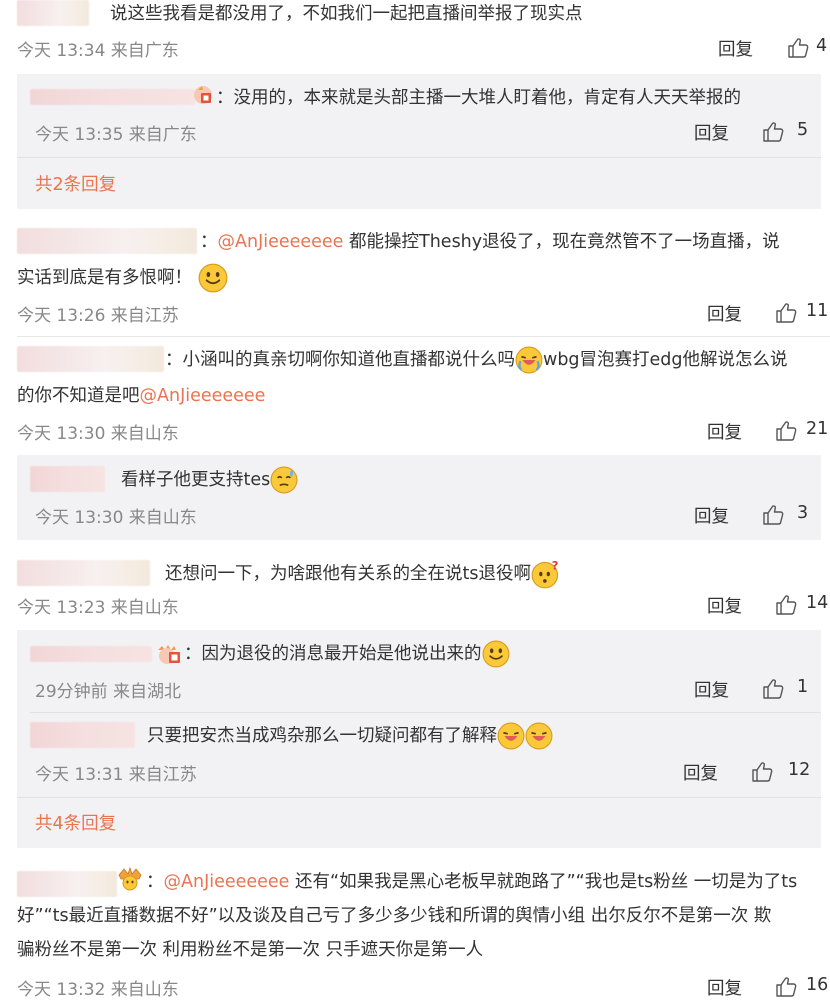 The height and width of the screenshot is (1000, 830). I want to click on like-count: 12, so click(799, 770).